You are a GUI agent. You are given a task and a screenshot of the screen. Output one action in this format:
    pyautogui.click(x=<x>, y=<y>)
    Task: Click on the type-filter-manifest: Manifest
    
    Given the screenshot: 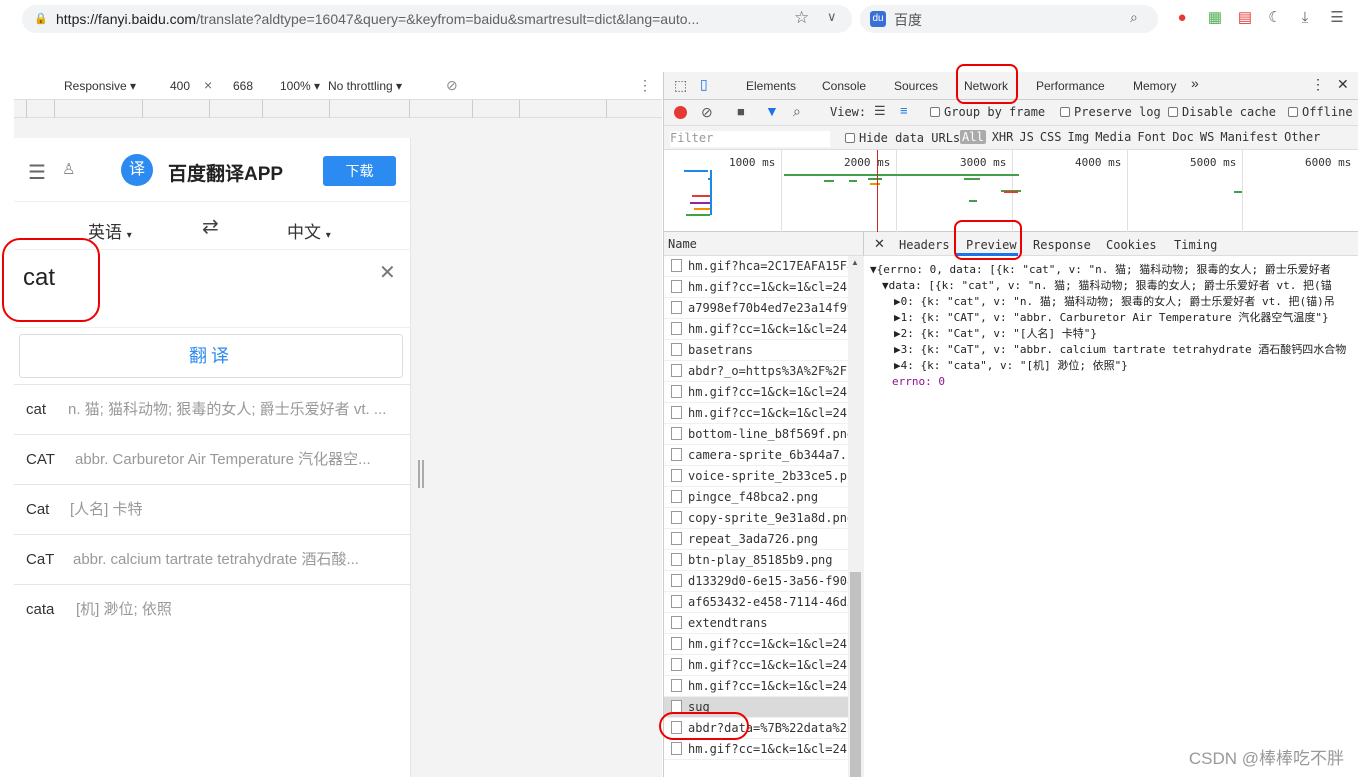 What is the action you would take?
    pyautogui.click(x=1249, y=137)
    